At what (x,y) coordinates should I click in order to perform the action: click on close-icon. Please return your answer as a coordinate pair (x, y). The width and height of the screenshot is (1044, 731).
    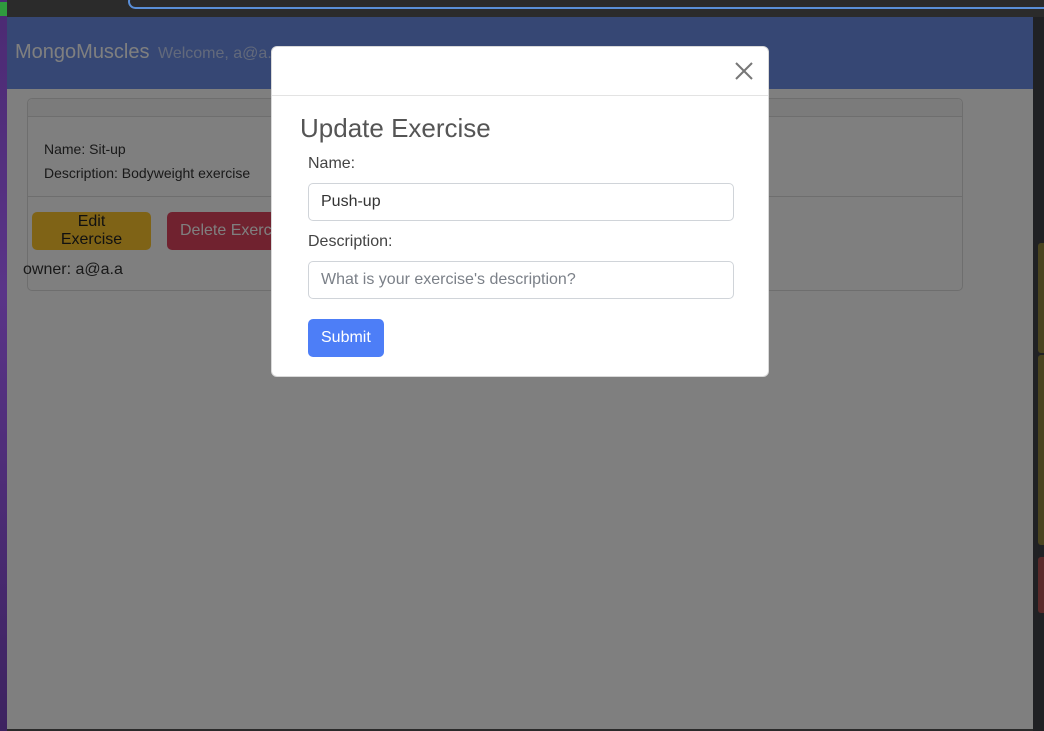
    Looking at the image, I should click on (744, 71).